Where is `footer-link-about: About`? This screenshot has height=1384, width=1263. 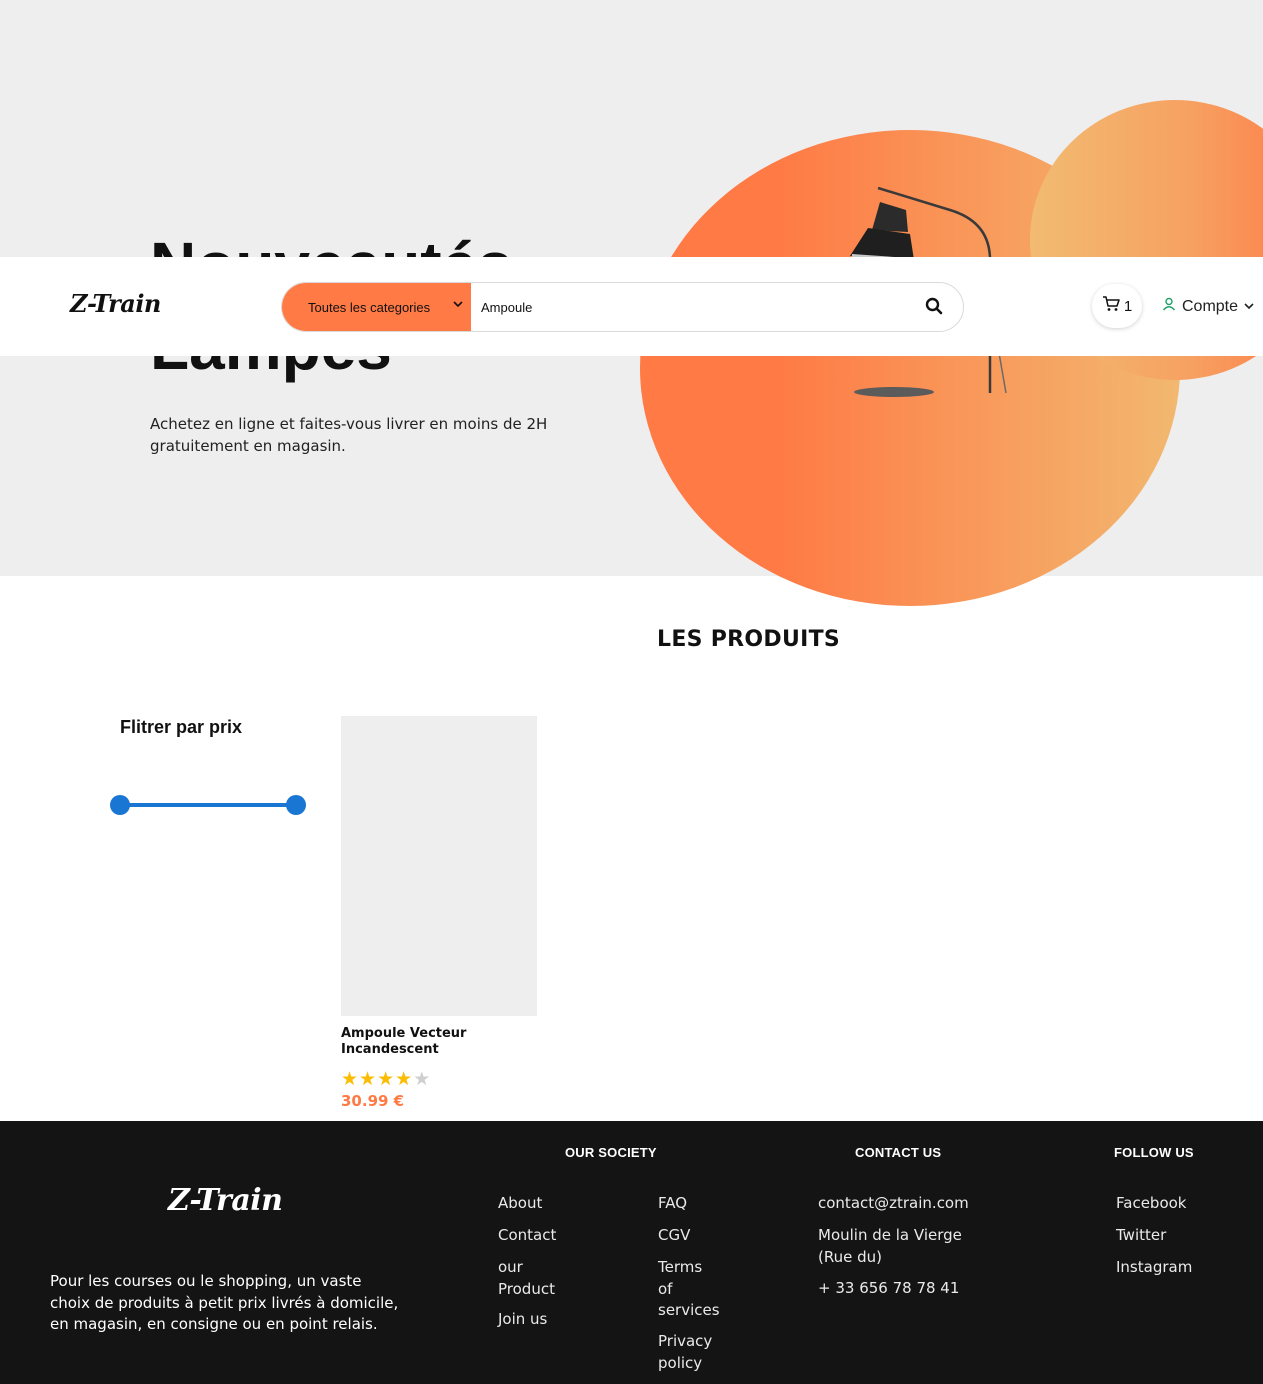
footer-link-about: About is located at coordinates (520, 1204).